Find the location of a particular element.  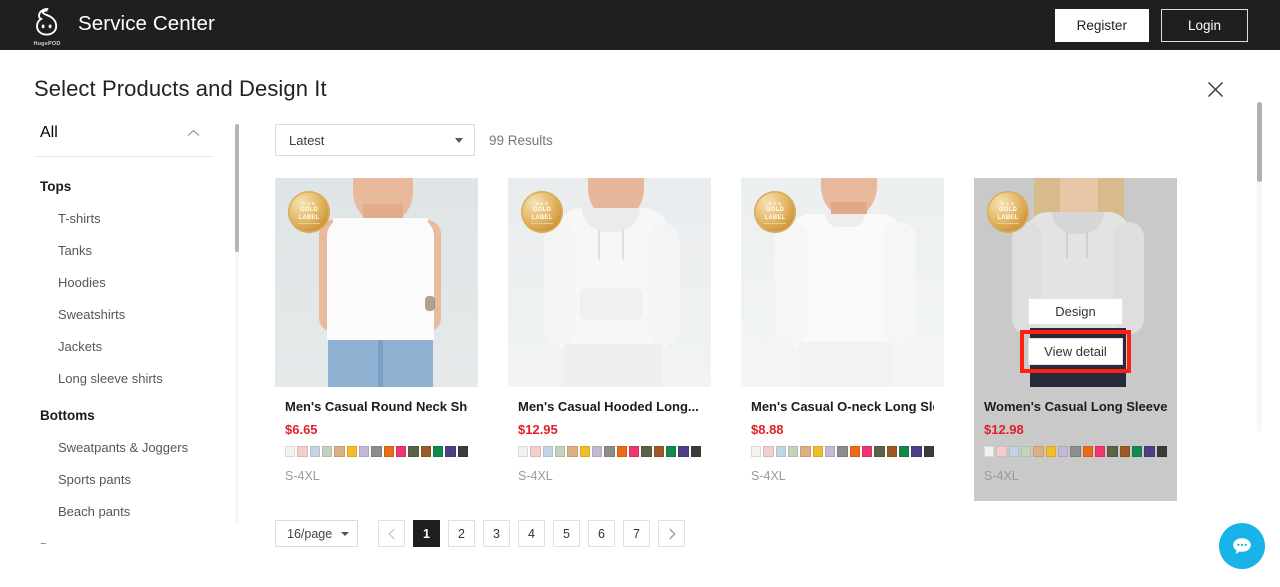

sidebar-item-sweatpants-joggers: Sweatpants & Joggers is located at coordinates (136, 447).